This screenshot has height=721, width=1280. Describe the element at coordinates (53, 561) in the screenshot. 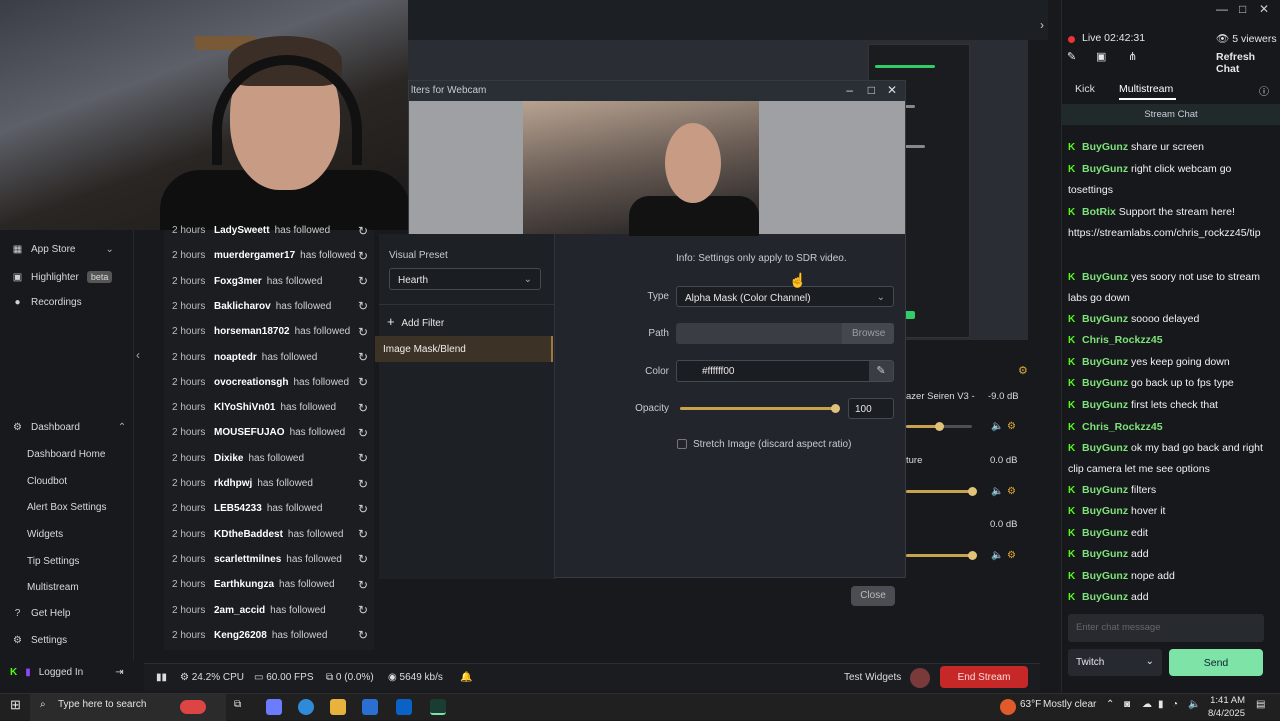

I see `nav-tip-settings: Tip Settings` at that location.